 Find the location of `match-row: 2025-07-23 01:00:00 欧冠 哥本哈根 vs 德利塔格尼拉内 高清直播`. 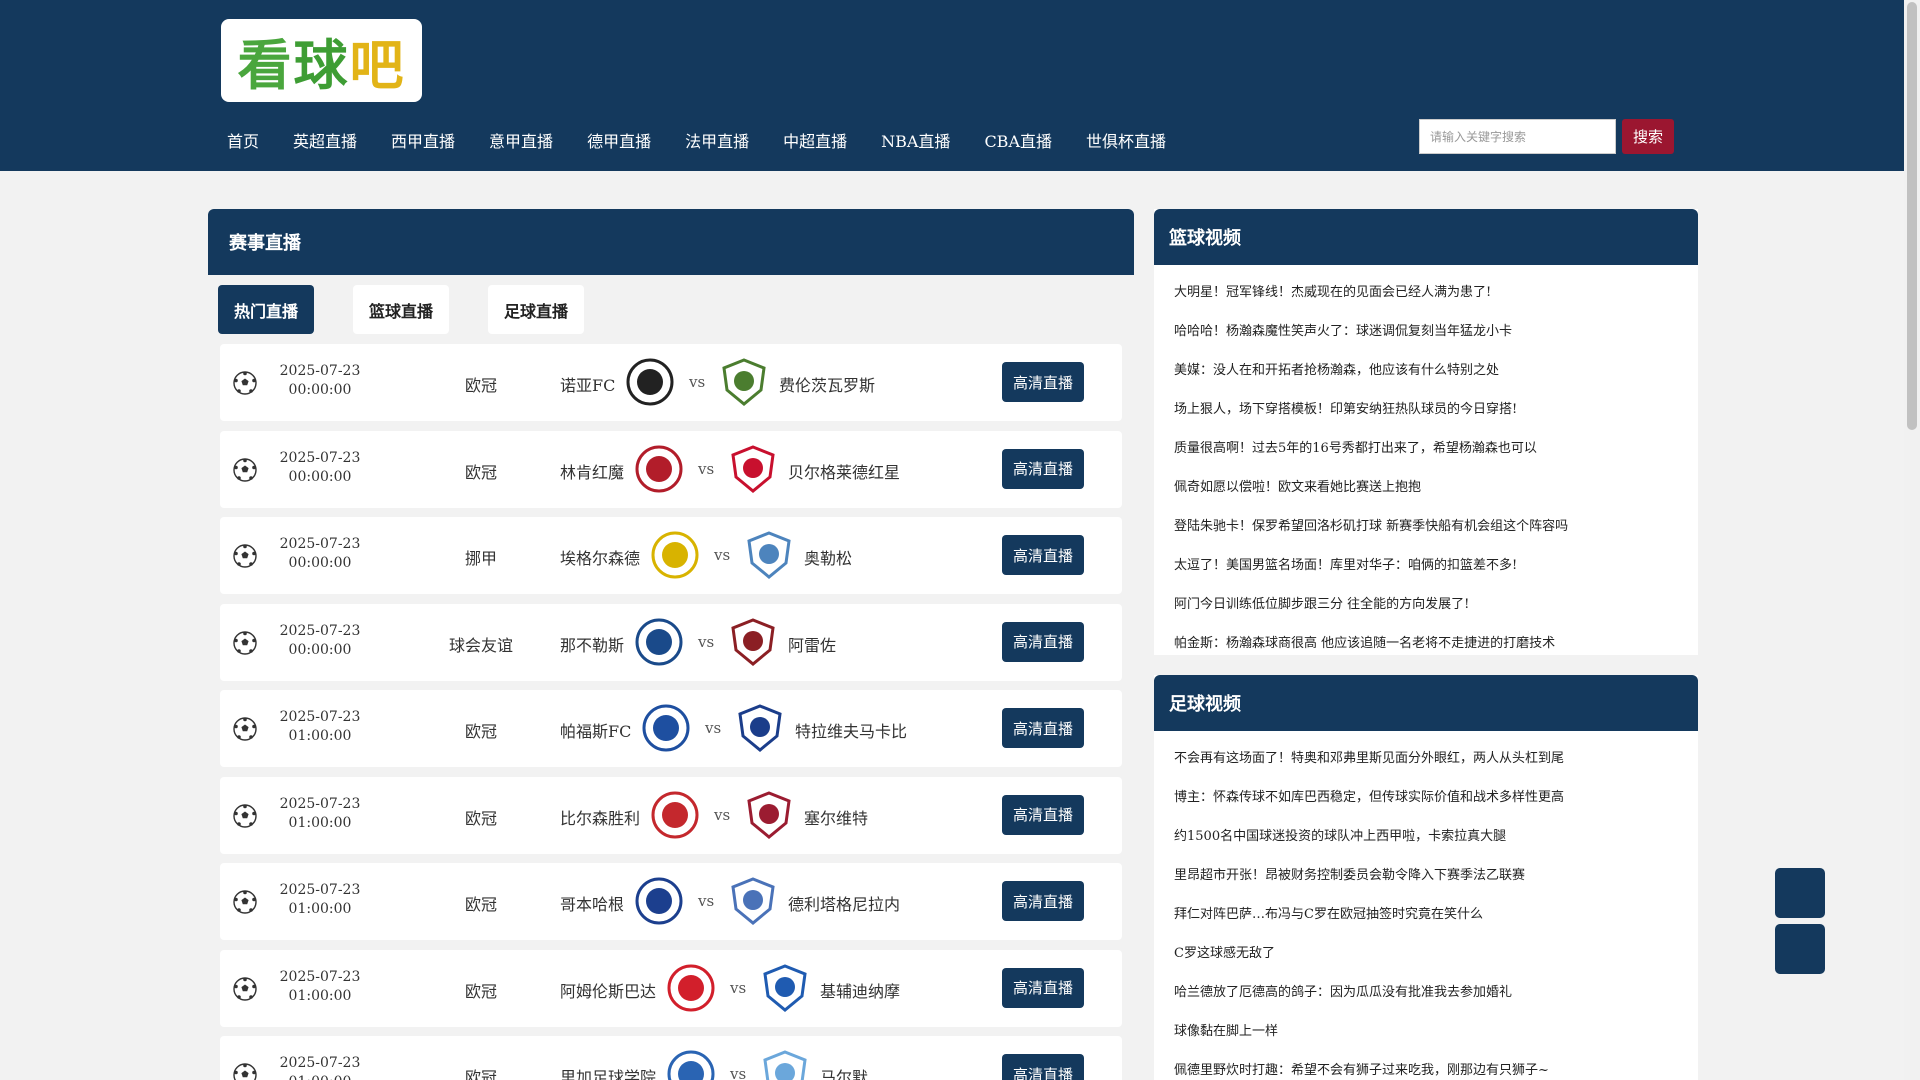

match-row: 2025-07-23 01:00:00 欧冠 哥本哈根 vs 德利塔格尼拉内 高清直播 is located at coordinates (671, 901).